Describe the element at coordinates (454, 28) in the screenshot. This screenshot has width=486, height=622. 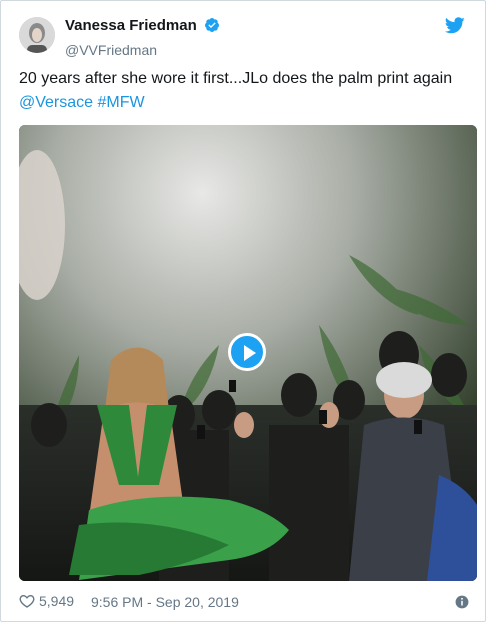
I see `twitter-bird-icon` at that location.